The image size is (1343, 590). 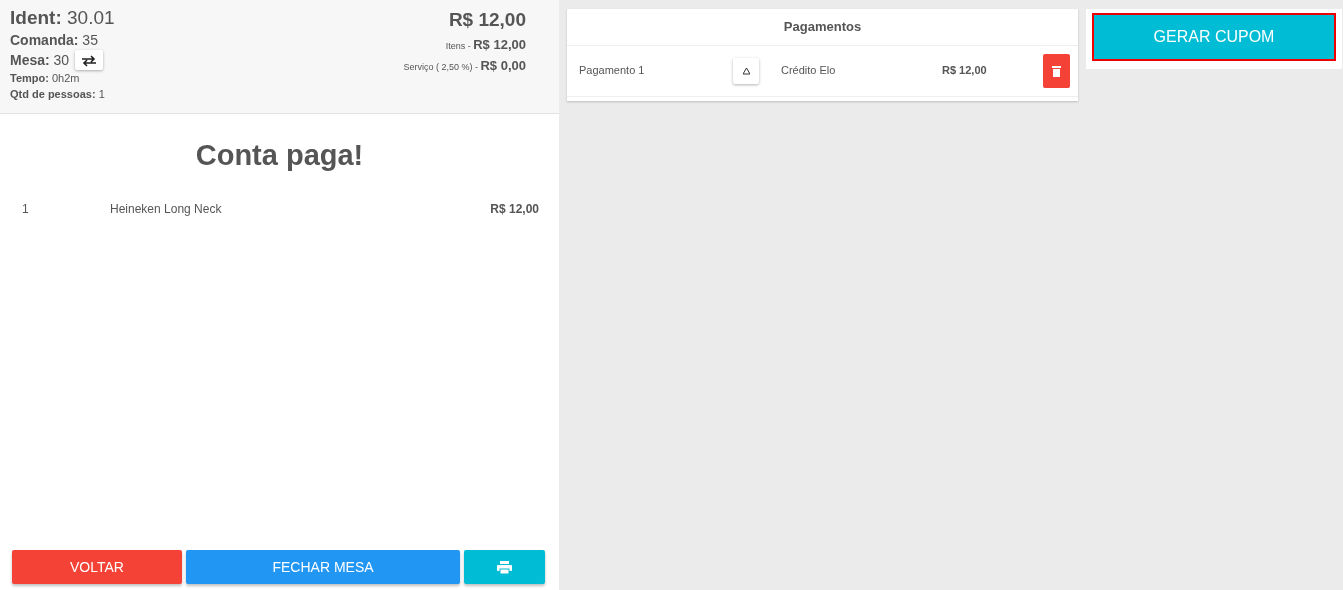 I want to click on payment-name: Pagamento 1, so click(x=612, y=71).